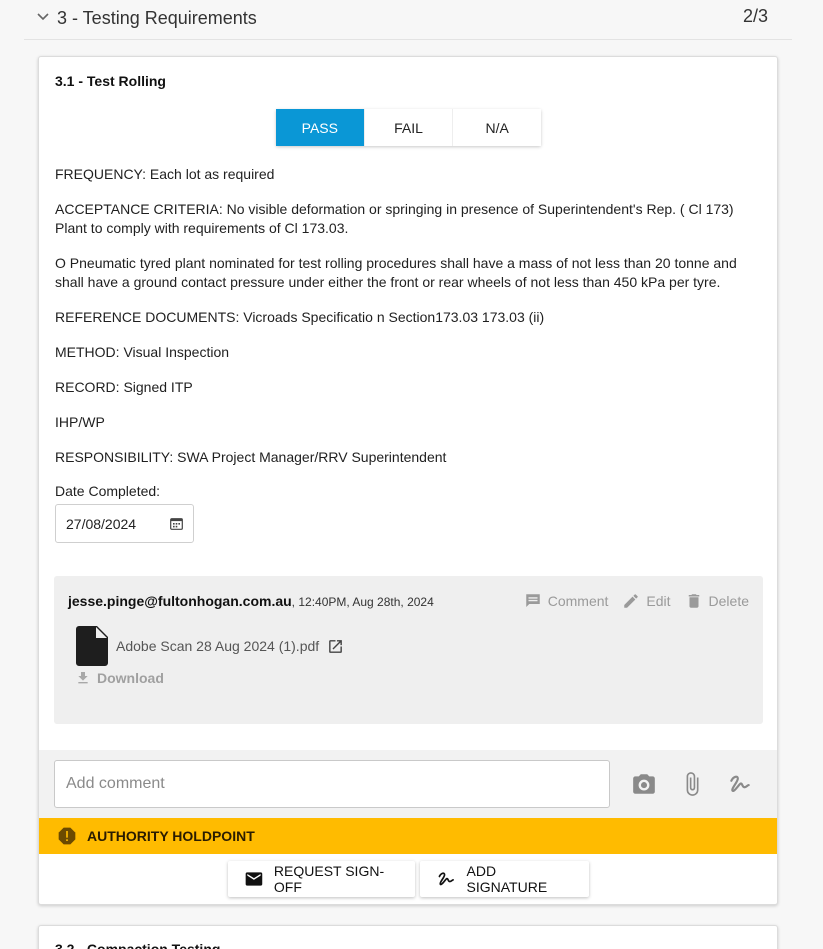 This screenshot has height=949, width=823. I want to click on comment-author: jesse.pinge@fultonhogan.com.au, so click(180, 601).